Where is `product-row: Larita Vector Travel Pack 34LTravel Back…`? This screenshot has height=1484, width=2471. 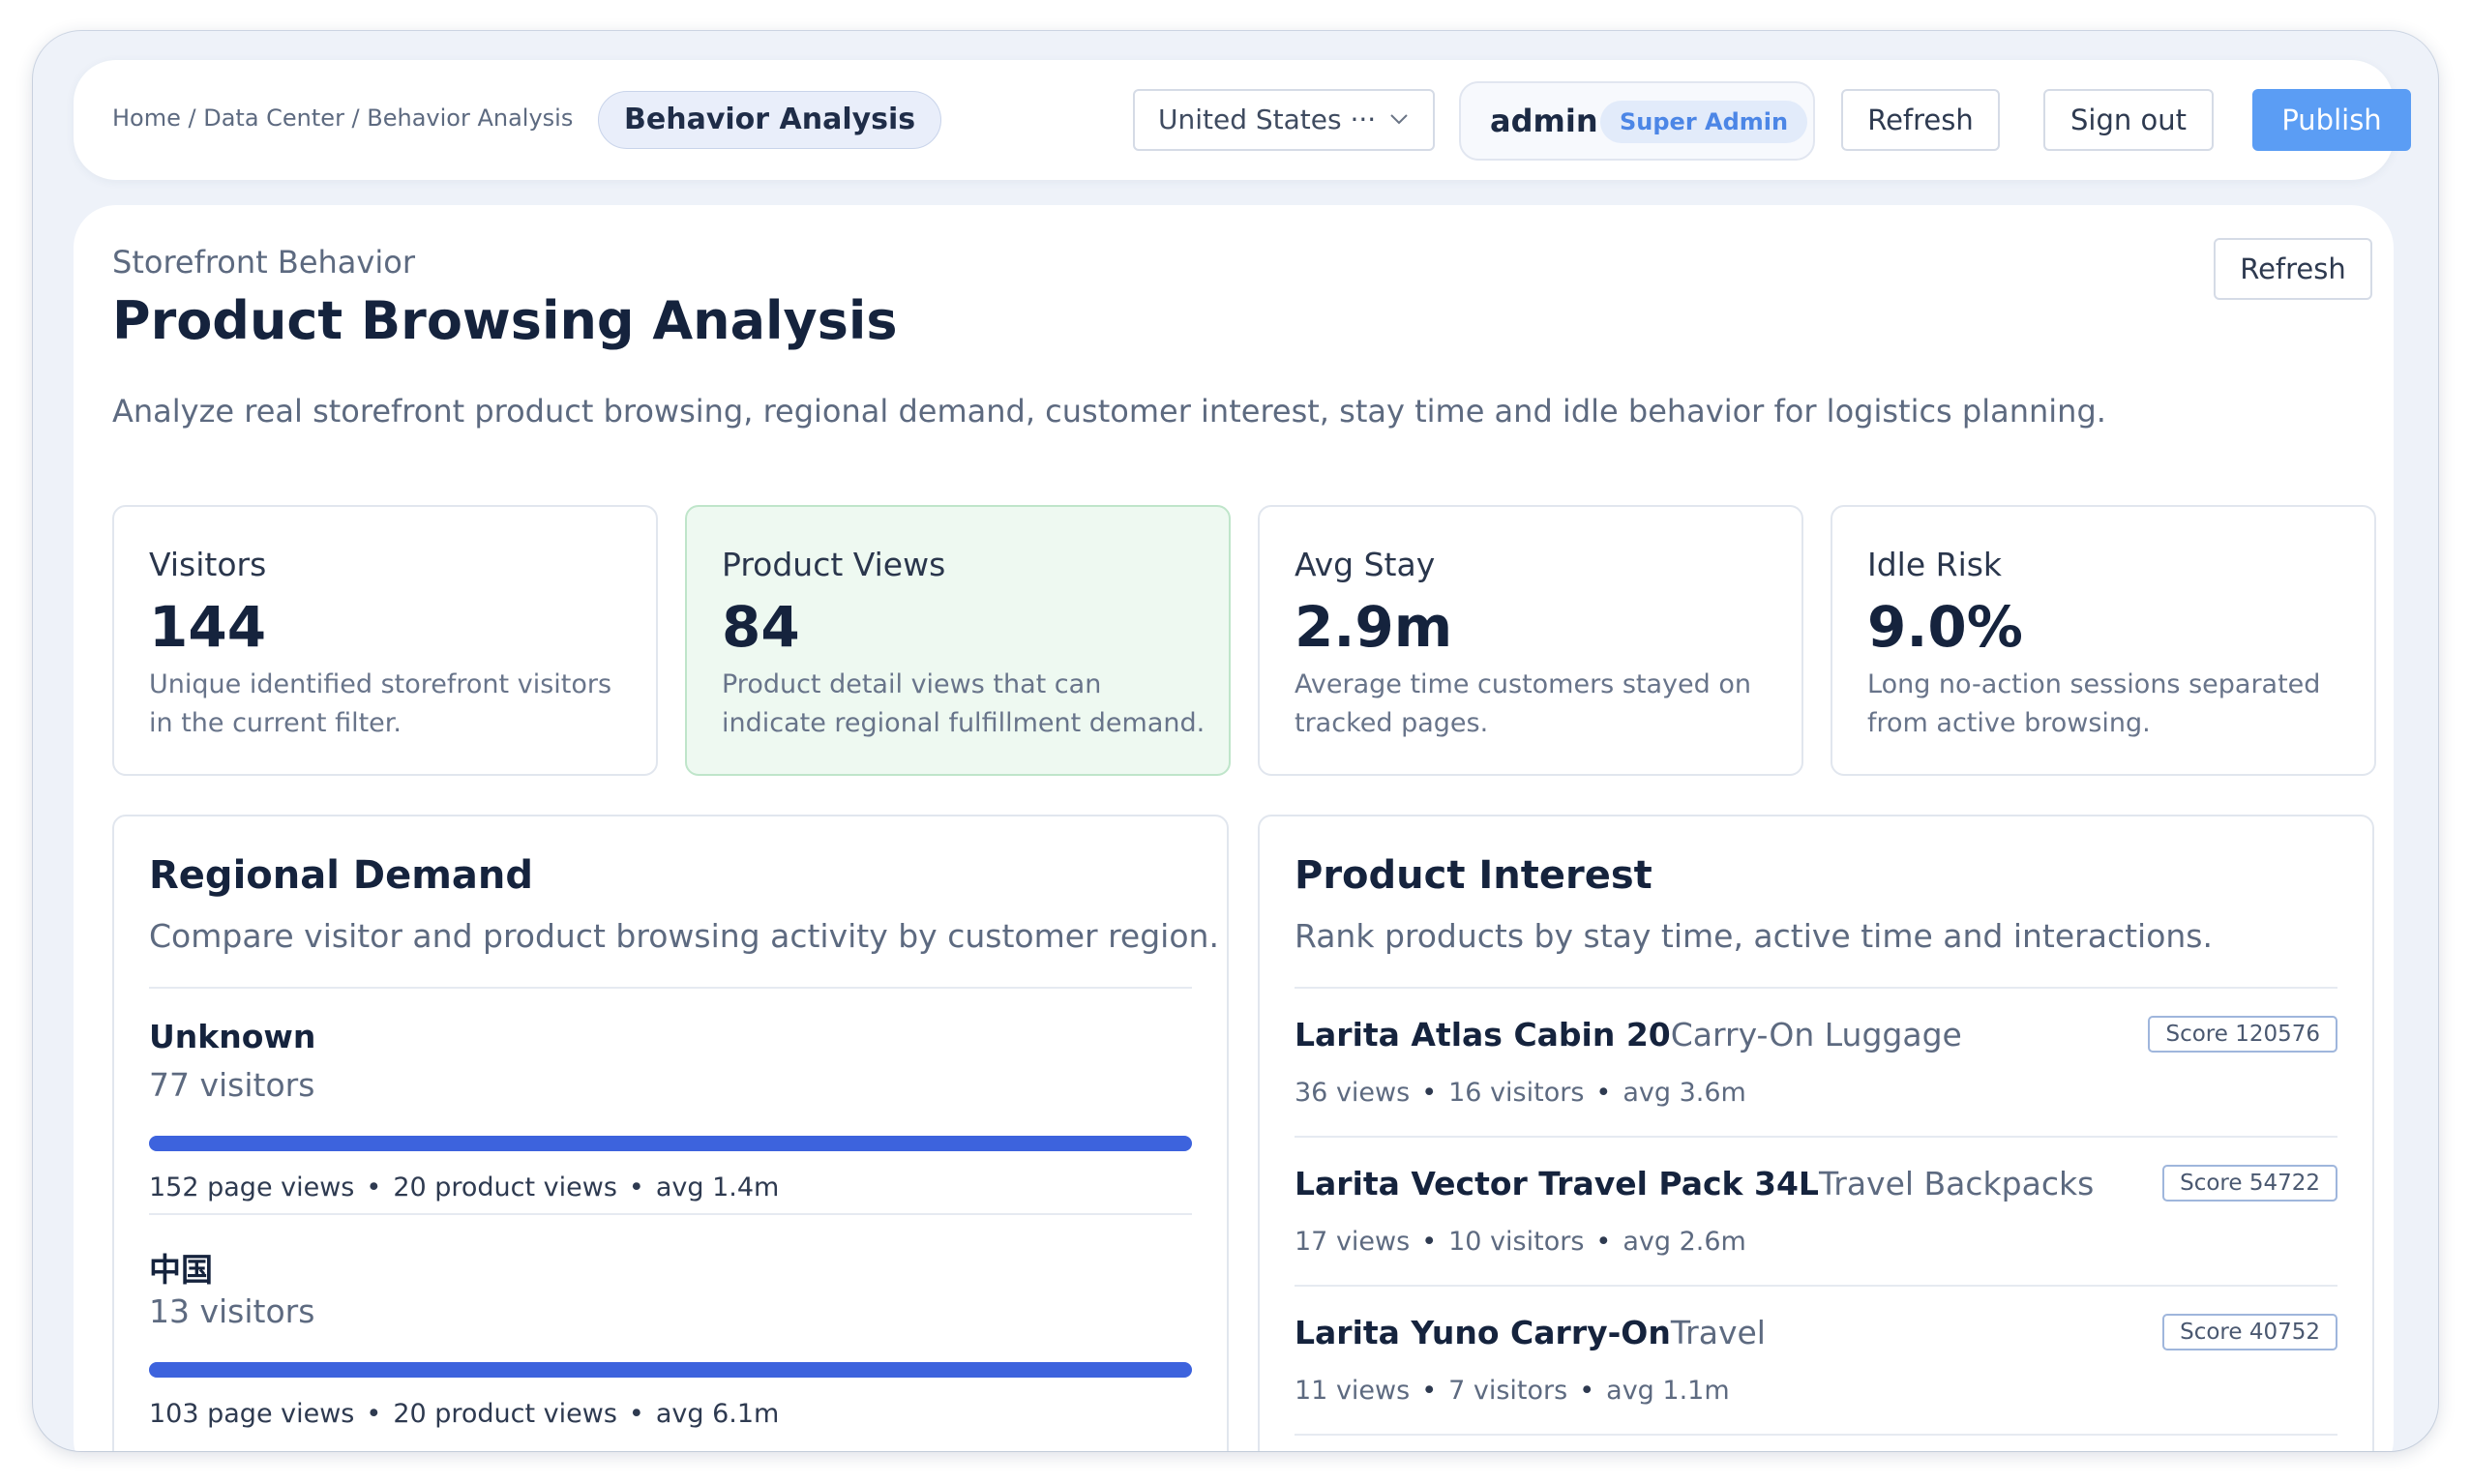 product-row: Larita Vector Travel Pack 34LTravel Back… is located at coordinates (1816, 1211).